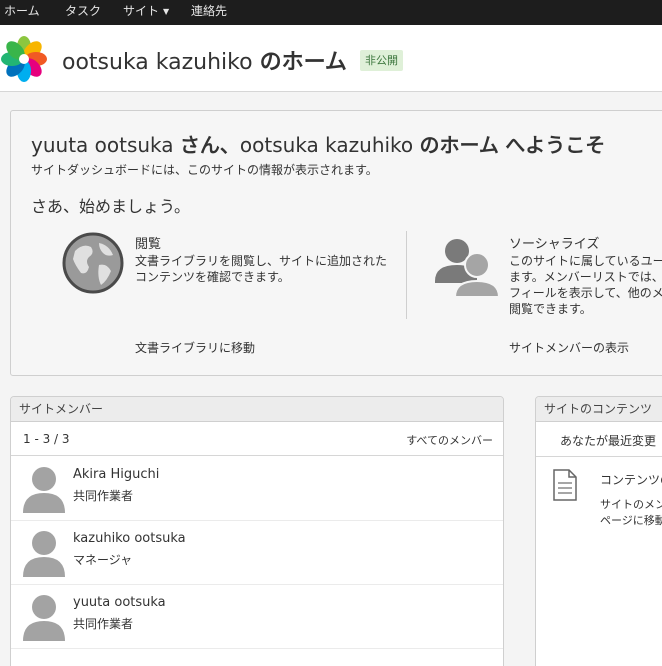  Describe the element at coordinates (631, 513) in the screenshot. I see `content-empty-text: サイトのメン ページに移動` at that location.